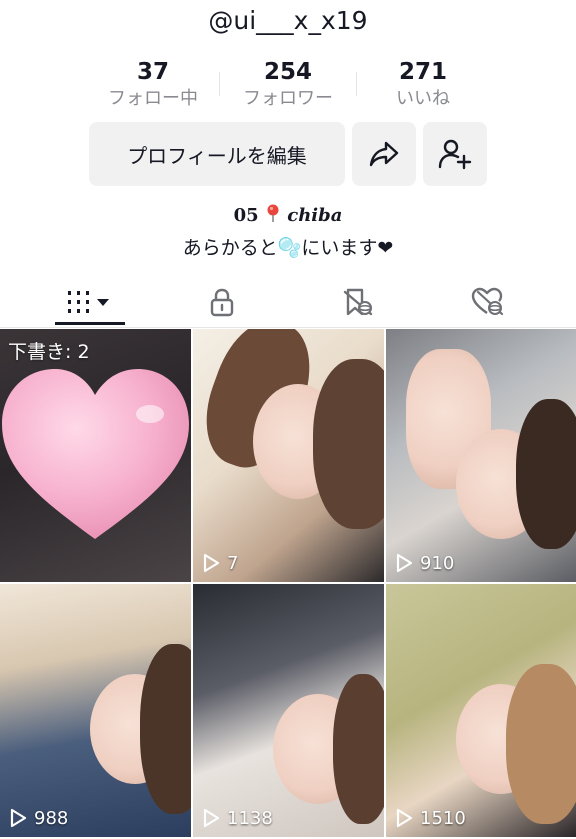 This screenshot has width=576, height=839. Describe the element at coordinates (481, 455) in the screenshot. I see `video-thumbnail: 910` at that location.